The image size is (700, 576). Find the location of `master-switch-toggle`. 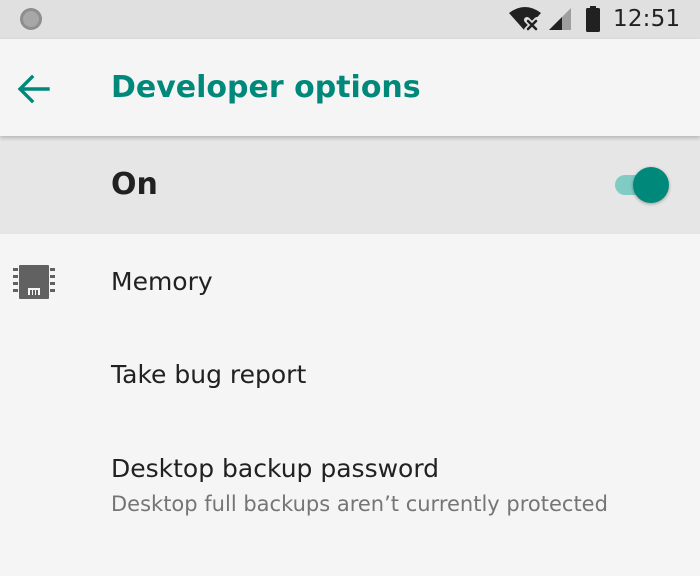

master-switch-toggle is located at coordinates (641, 186).